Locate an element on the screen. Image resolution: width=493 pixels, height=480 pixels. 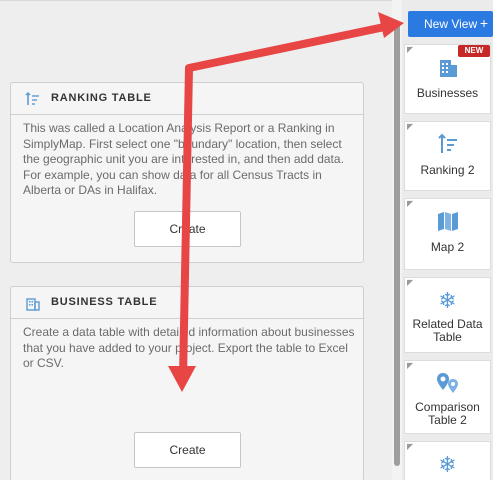
map-icon is located at coordinates (447, 222).